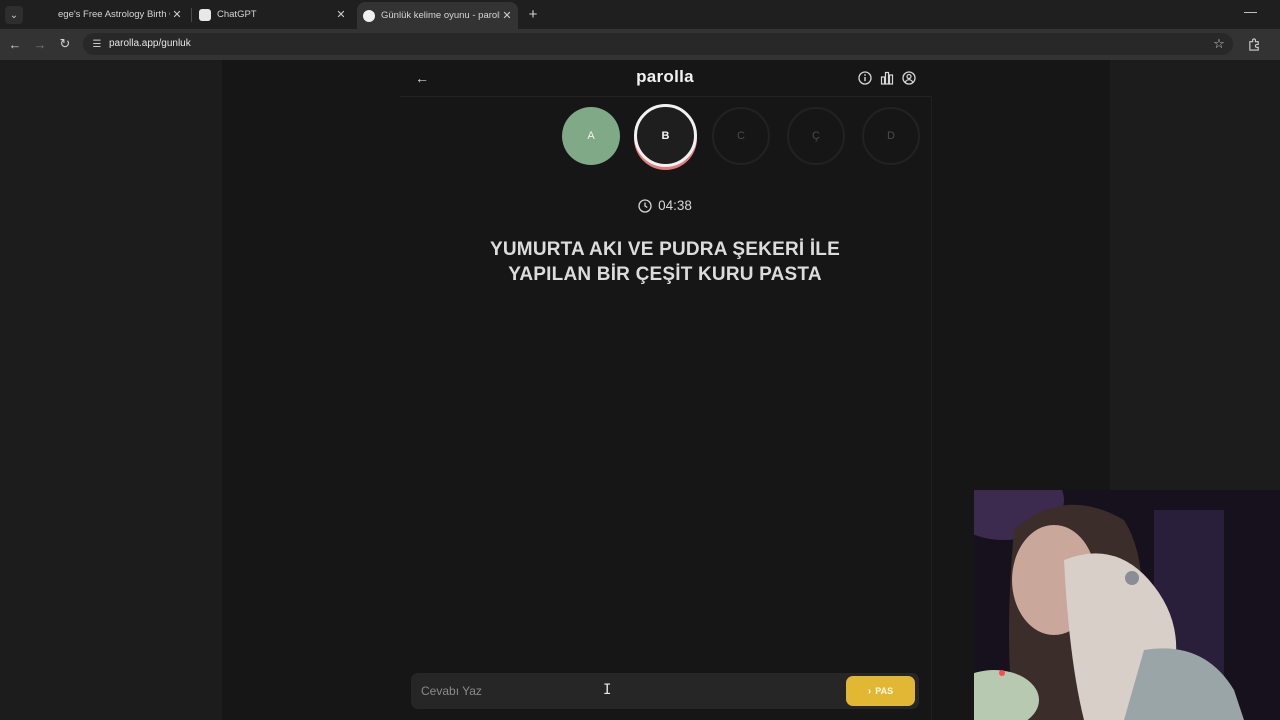 The width and height of the screenshot is (1280, 720). I want to click on chatgpt-favicon-icon, so click(205, 14).